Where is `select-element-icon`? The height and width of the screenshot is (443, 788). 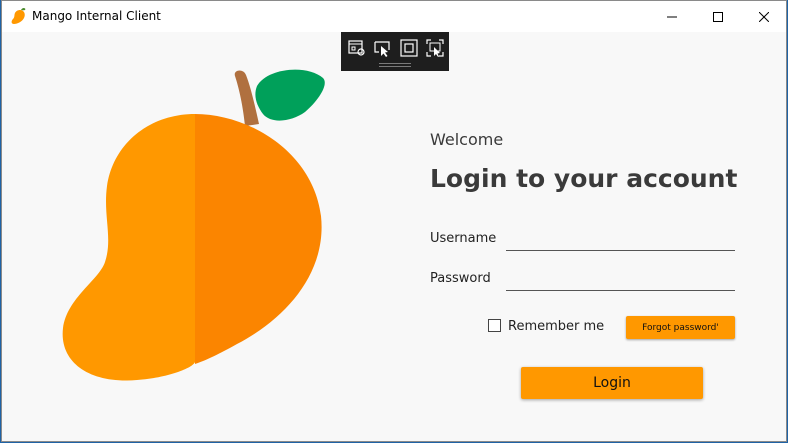 select-element-icon is located at coordinates (357, 48).